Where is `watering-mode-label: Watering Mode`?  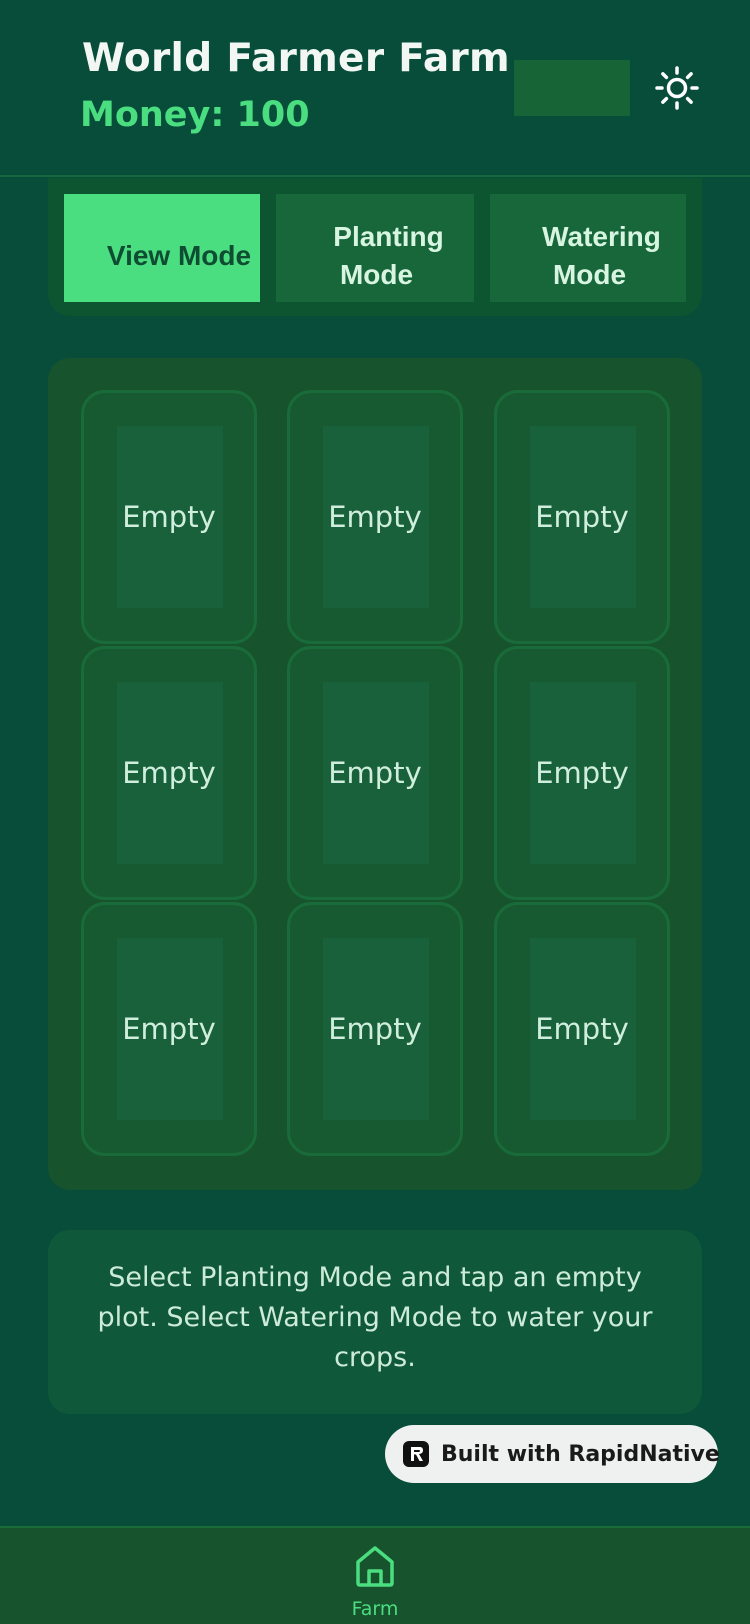 watering-mode-label: Watering Mode is located at coordinates (601, 255).